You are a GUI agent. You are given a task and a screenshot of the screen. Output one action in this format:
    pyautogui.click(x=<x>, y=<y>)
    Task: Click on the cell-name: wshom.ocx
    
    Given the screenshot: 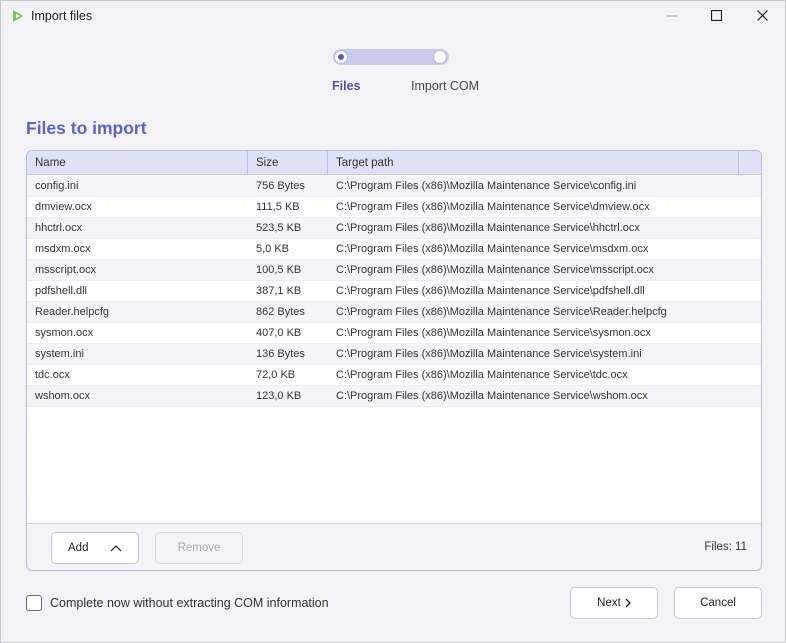 What is the action you would take?
    pyautogui.click(x=63, y=396)
    